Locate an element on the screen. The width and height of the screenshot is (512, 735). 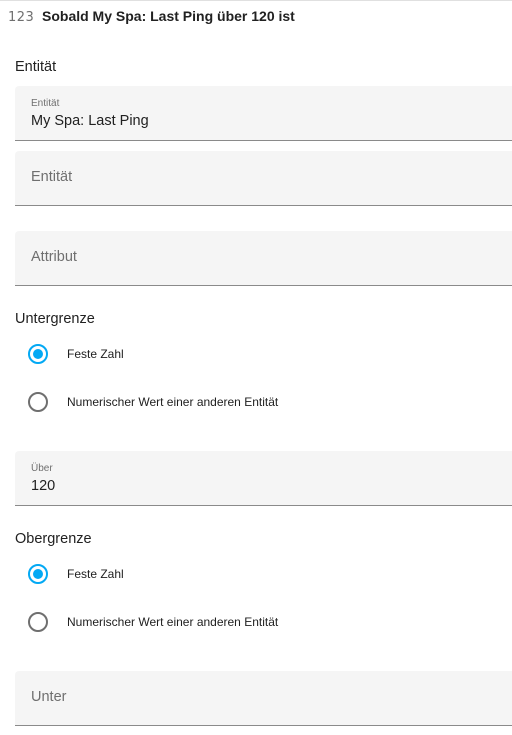
lower-bound-option-entity: Numerischer Wert einer anderen Entität is located at coordinates (258, 403).